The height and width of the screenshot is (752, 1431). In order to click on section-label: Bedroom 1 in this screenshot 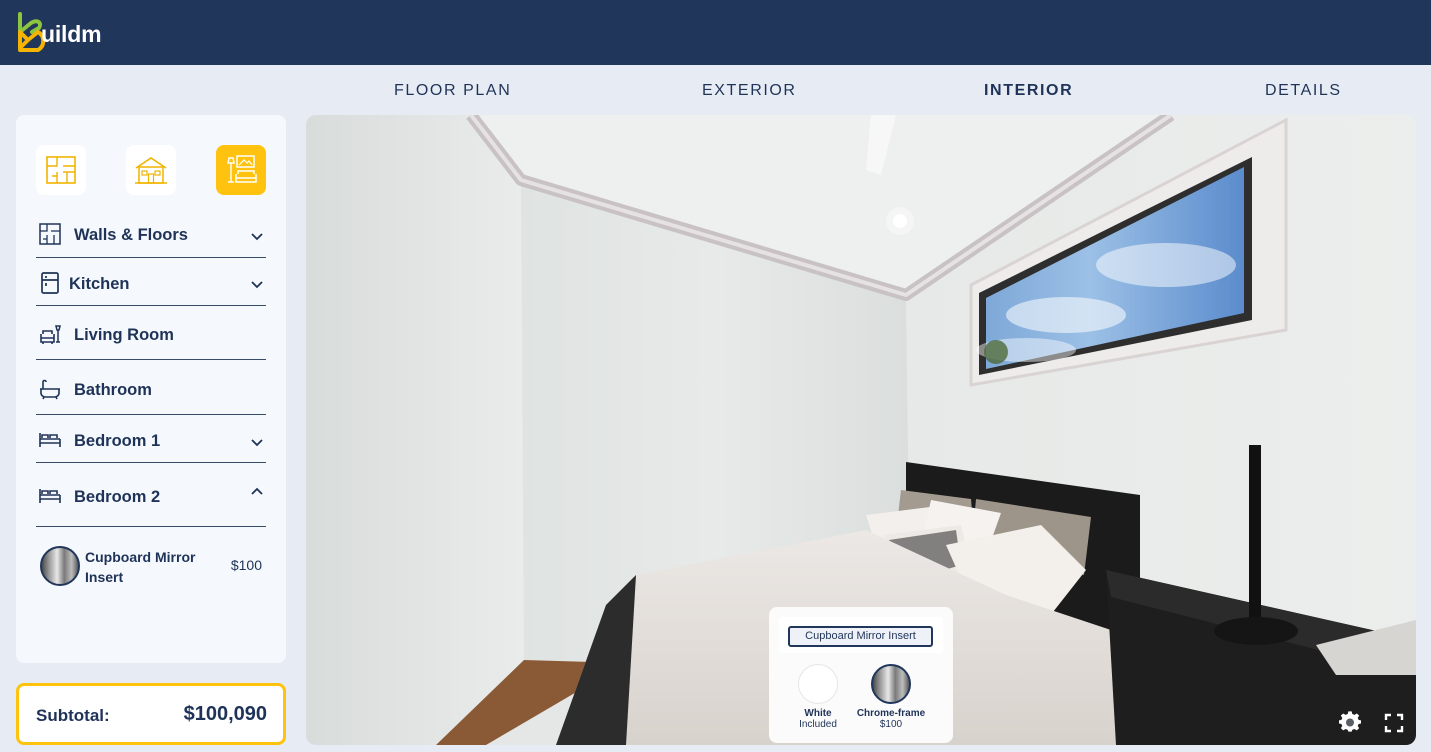, I will do `click(117, 441)`.